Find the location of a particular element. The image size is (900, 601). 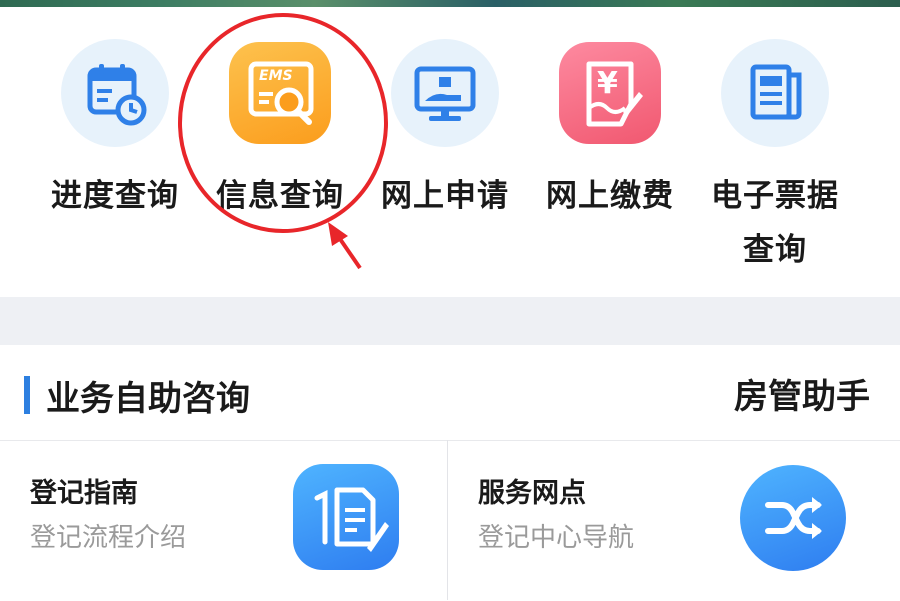

card-divider is located at coordinates (447, 520).